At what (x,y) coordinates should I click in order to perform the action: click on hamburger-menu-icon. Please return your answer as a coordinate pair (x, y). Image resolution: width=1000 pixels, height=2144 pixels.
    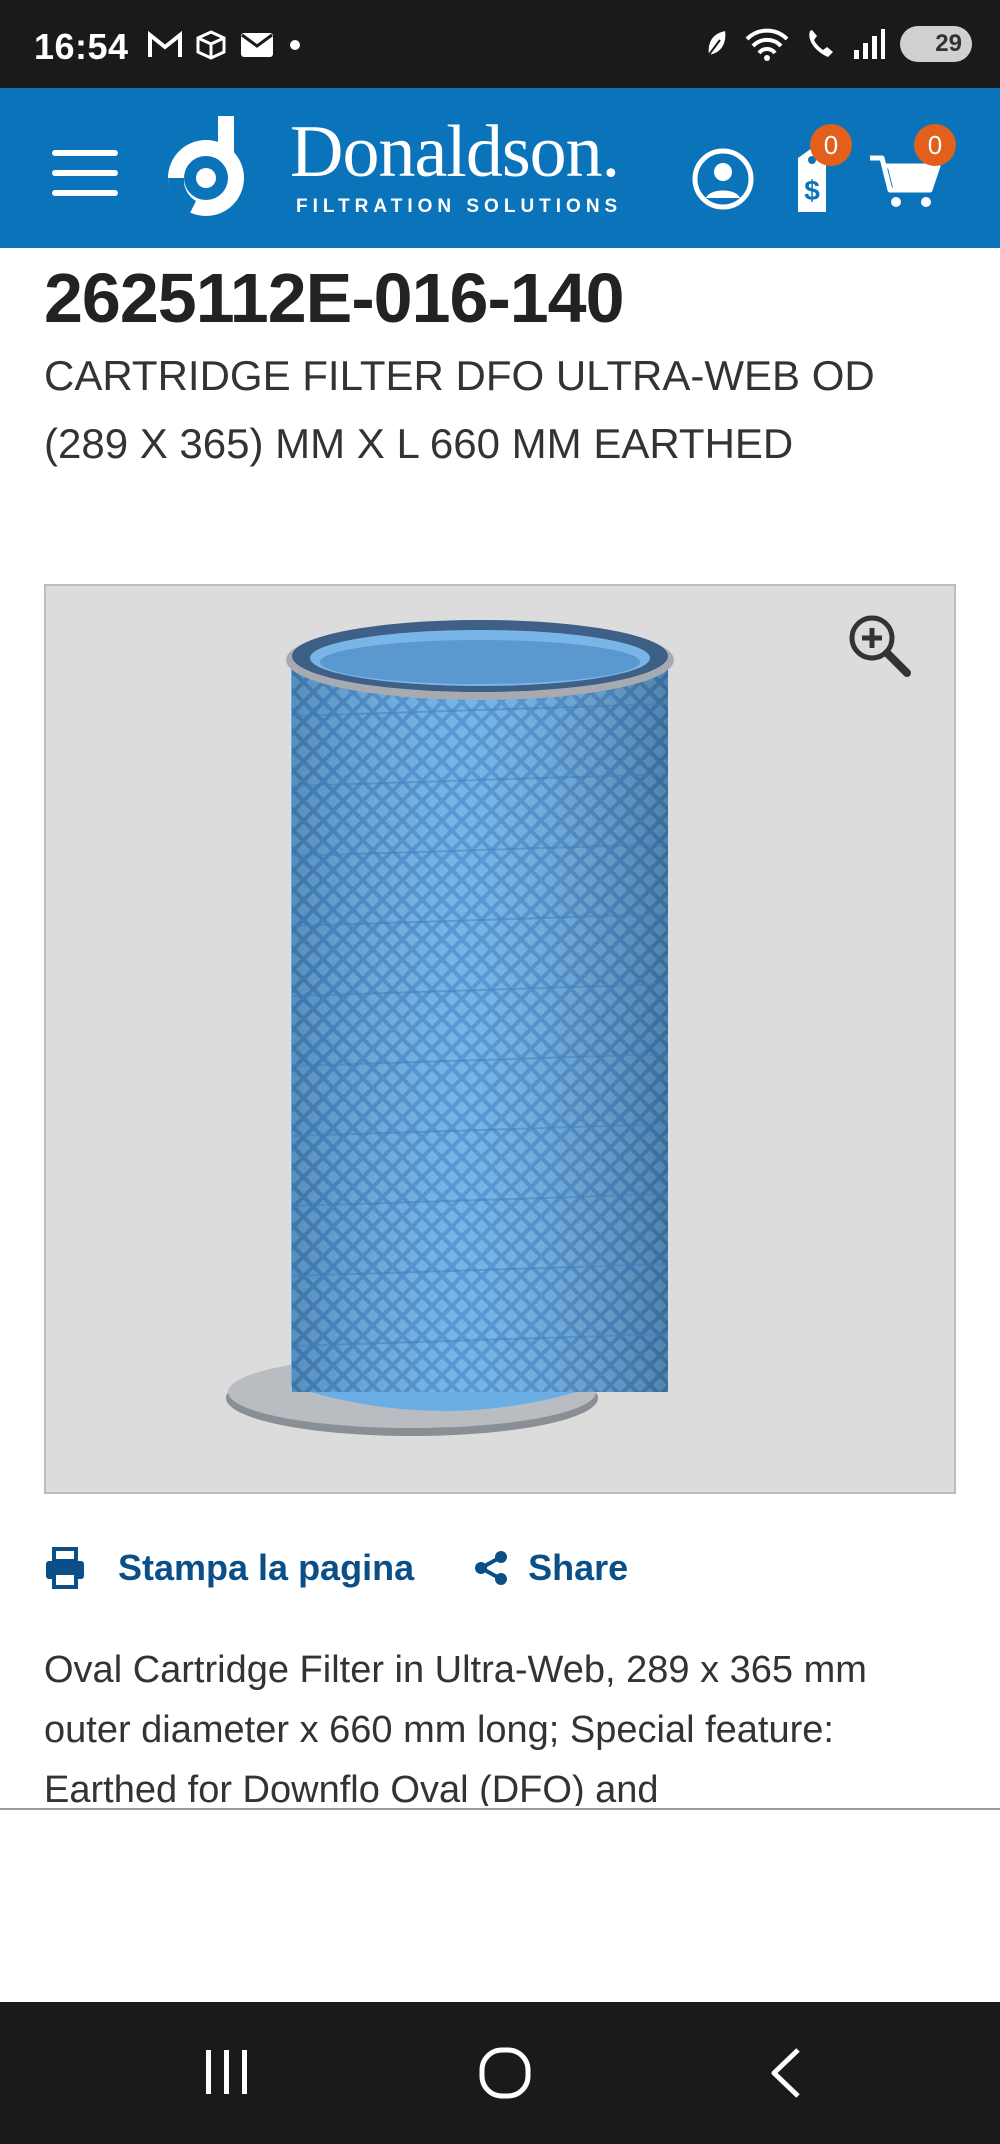
    Looking at the image, I should click on (85, 173).